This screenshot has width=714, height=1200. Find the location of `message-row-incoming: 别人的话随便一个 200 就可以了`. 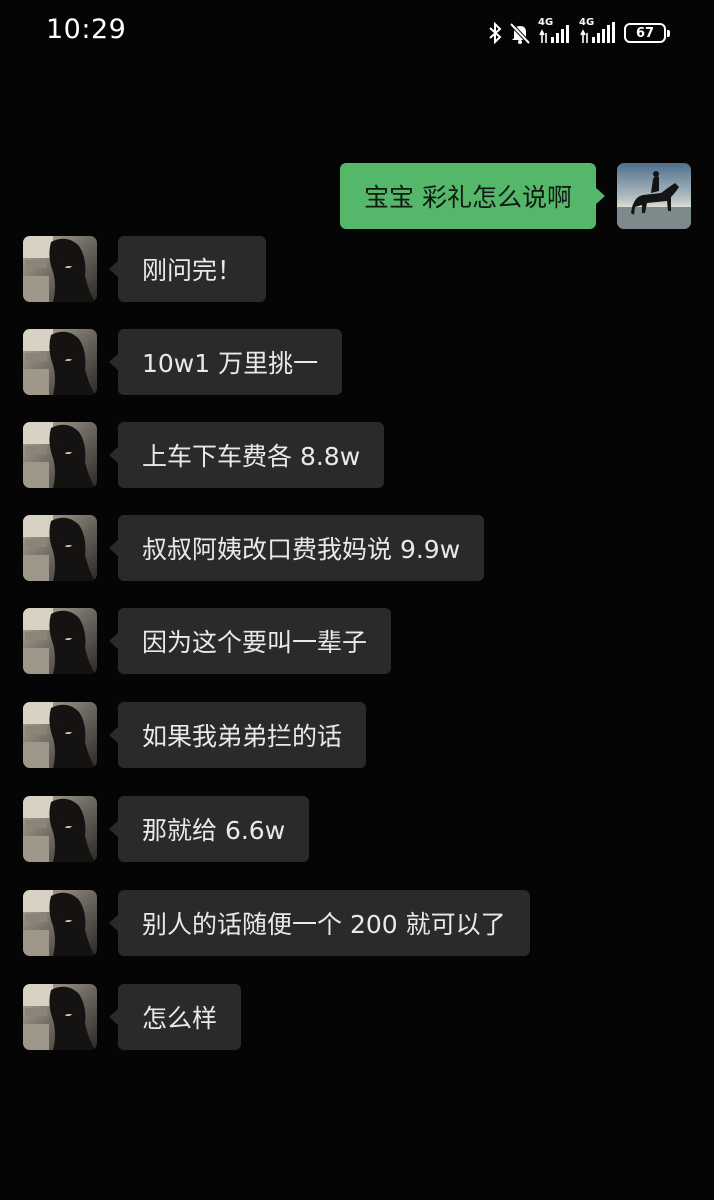

message-row-incoming: 别人的话随便一个 200 就可以了 is located at coordinates (357, 923).